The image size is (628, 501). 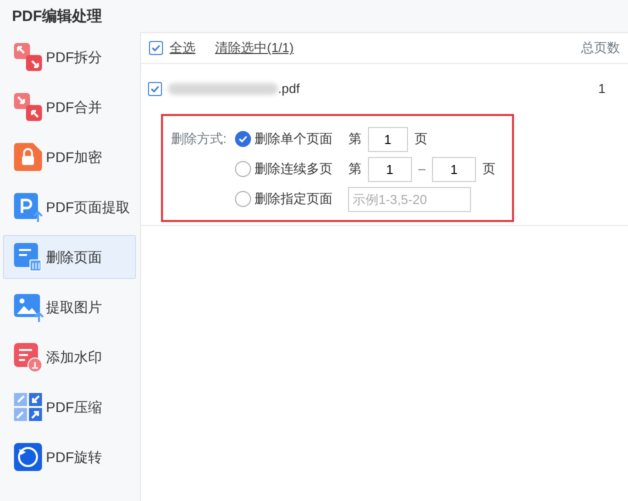 I want to click on split-icon, so click(x=28, y=57).